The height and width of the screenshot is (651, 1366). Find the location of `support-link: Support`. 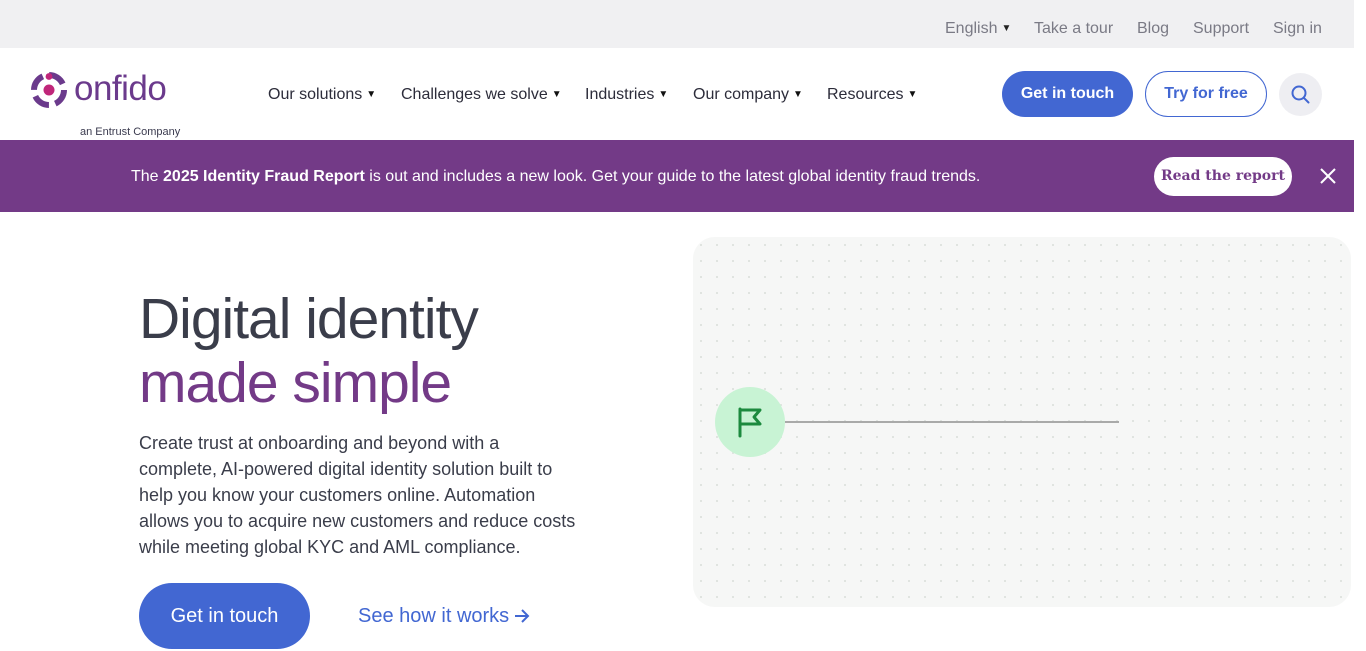

support-link: Support is located at coordinates (1221, 29).